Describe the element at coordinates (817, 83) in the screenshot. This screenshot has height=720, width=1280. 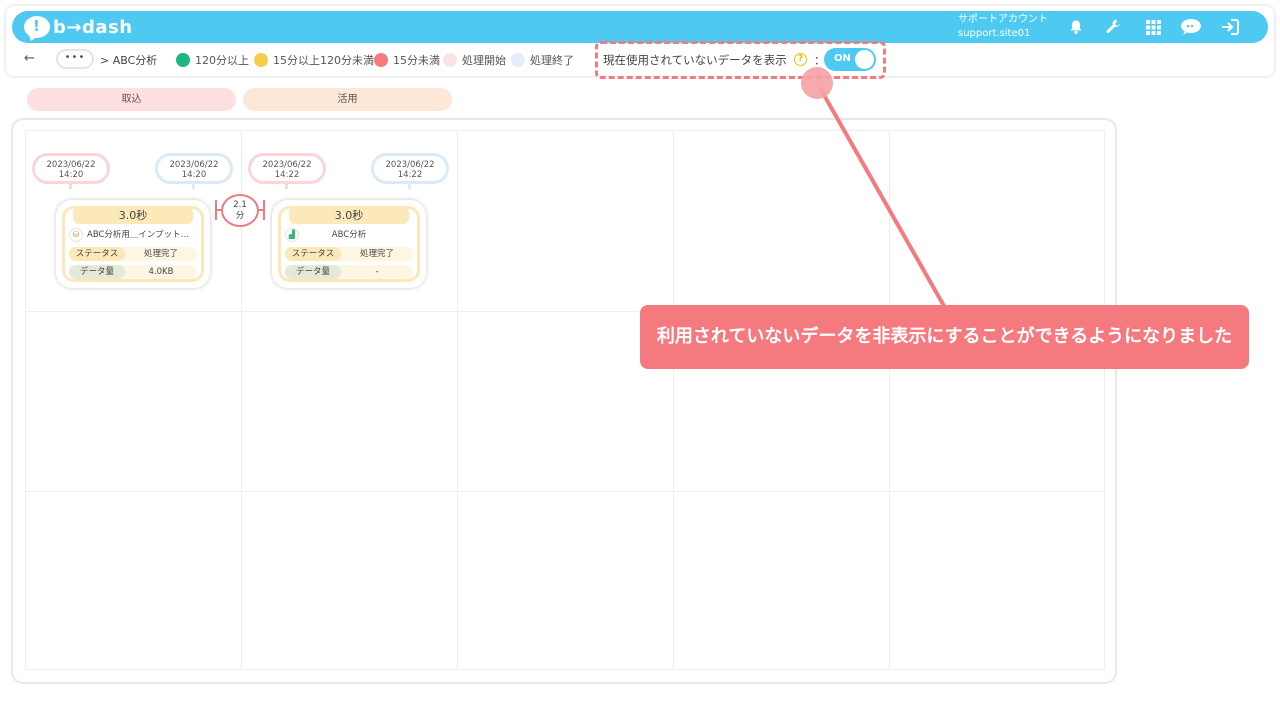
I see `callout-pointer-dot` at that location.